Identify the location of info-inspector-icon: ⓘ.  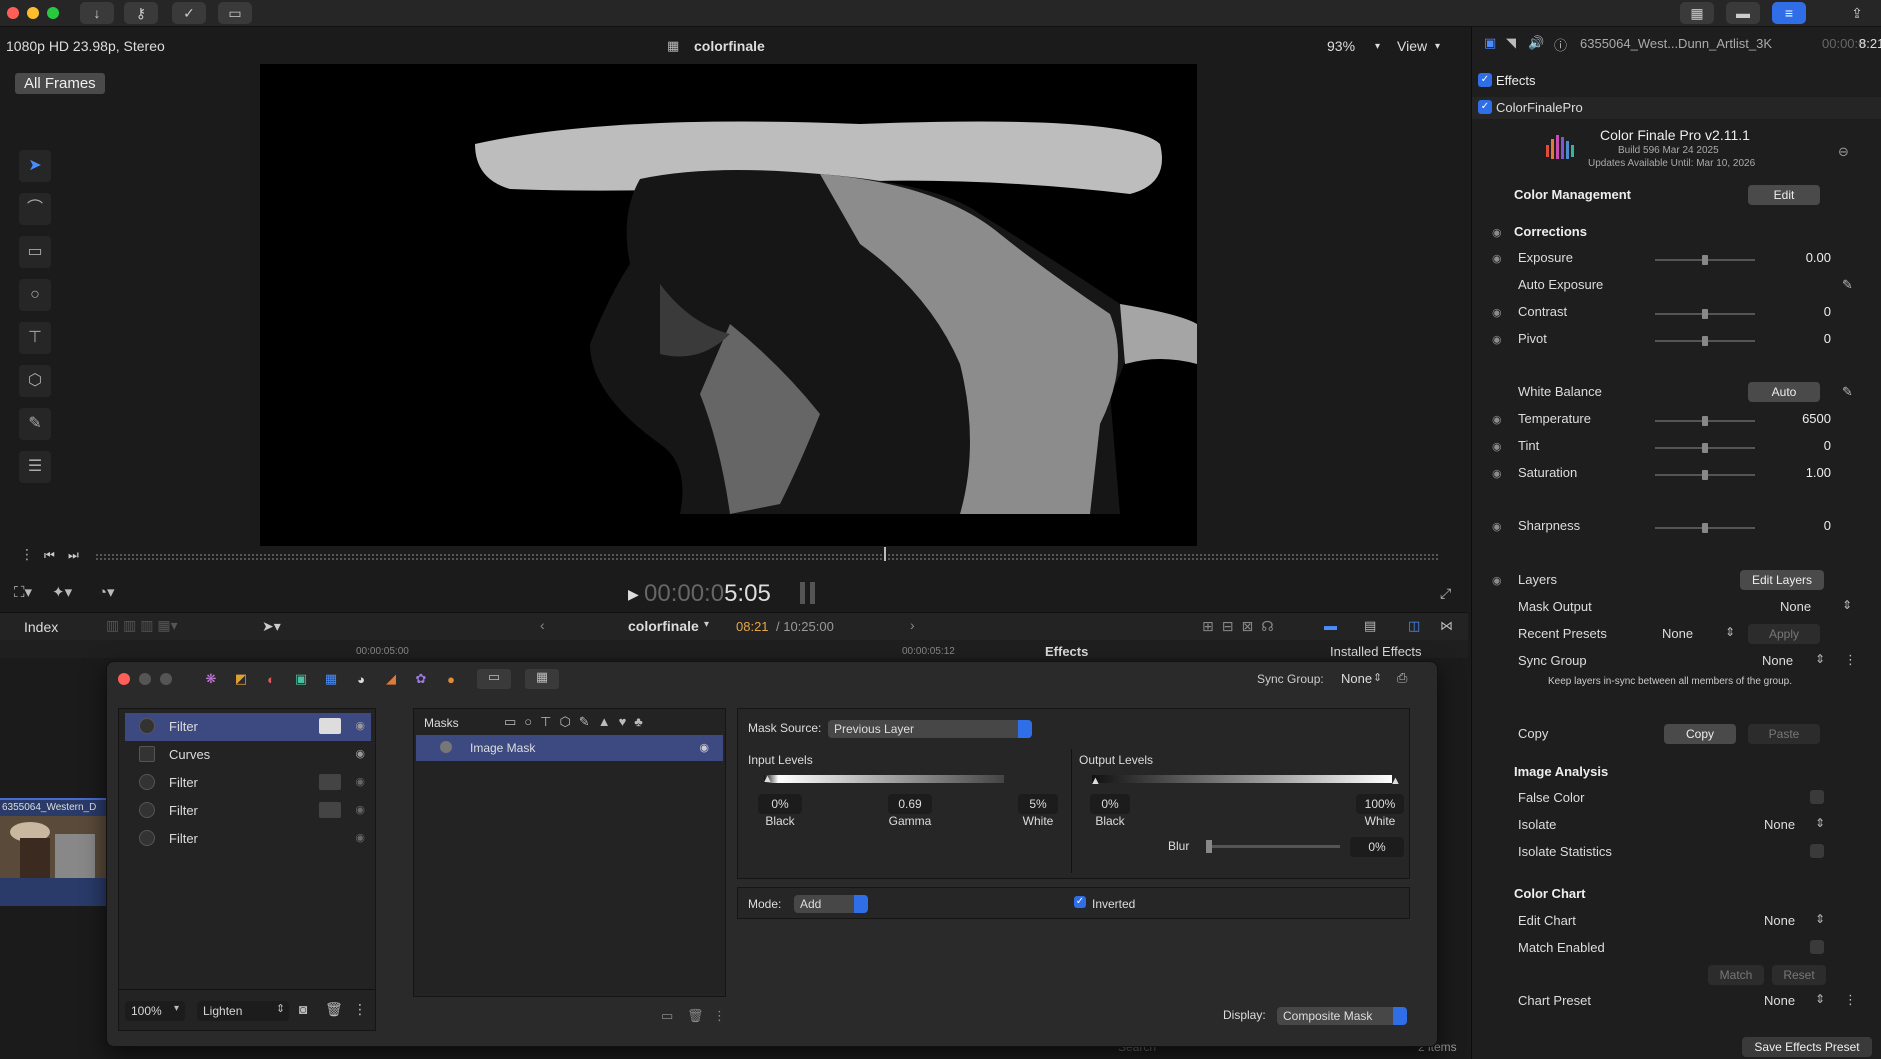
(1560, 44).